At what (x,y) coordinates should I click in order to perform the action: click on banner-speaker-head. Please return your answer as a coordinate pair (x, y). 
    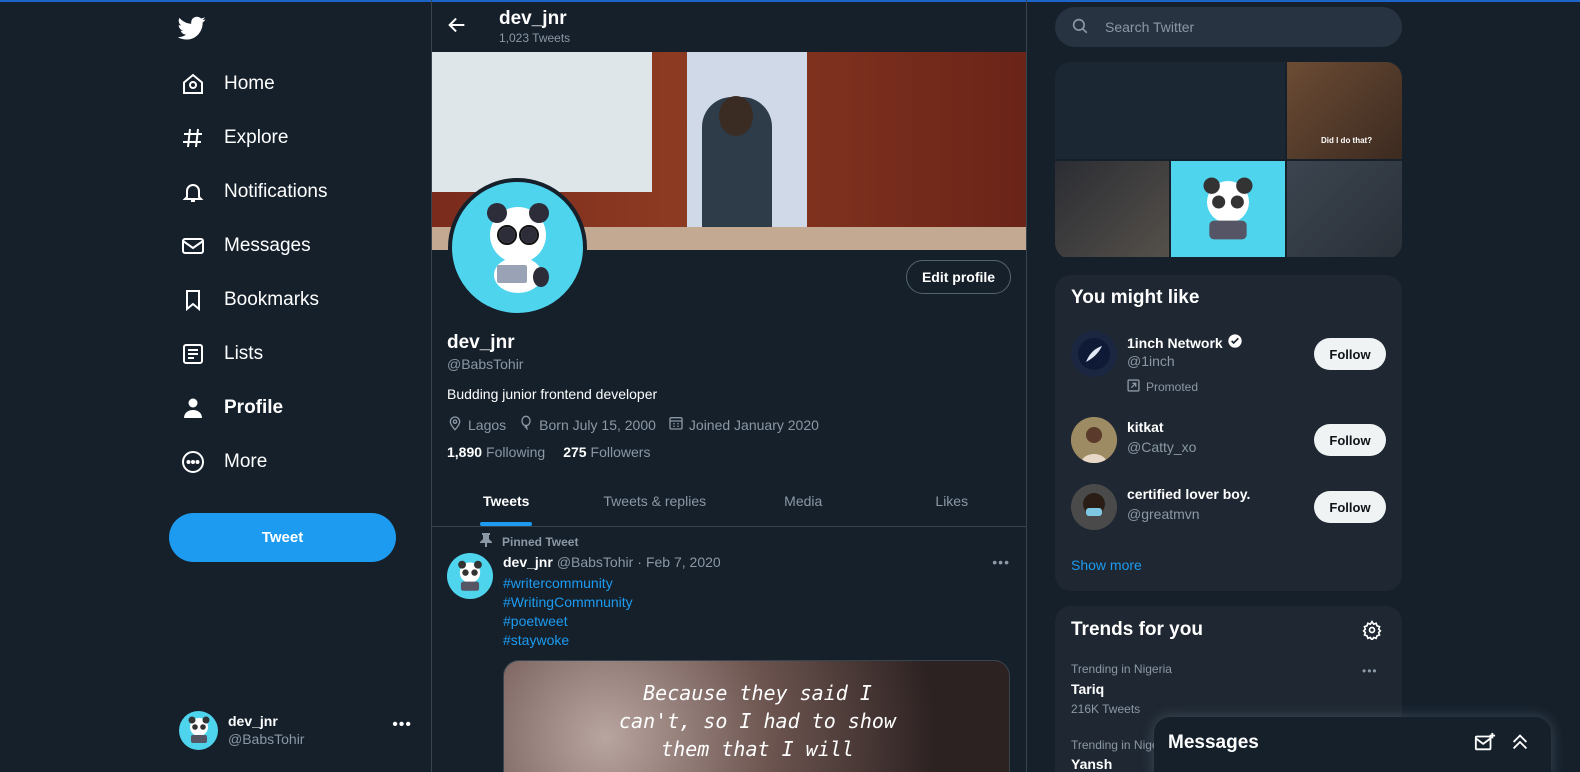
    Looking at the image, I should click on (736, 116).